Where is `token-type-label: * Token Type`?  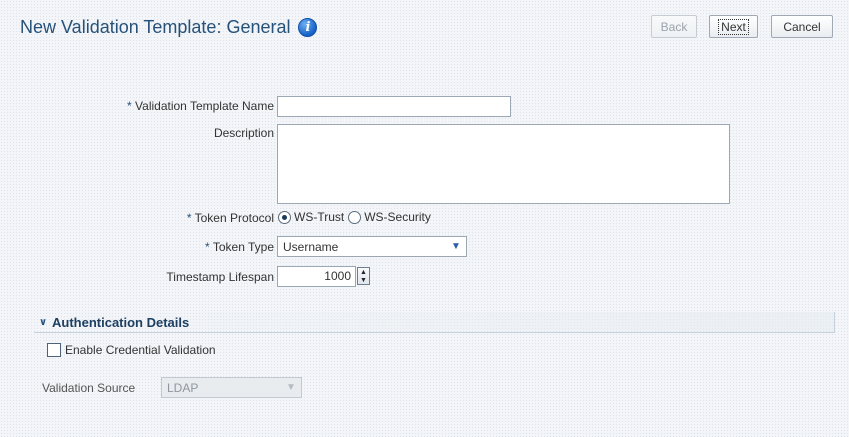
token-type-label: * Token Type is located at coordinates (239, 247).